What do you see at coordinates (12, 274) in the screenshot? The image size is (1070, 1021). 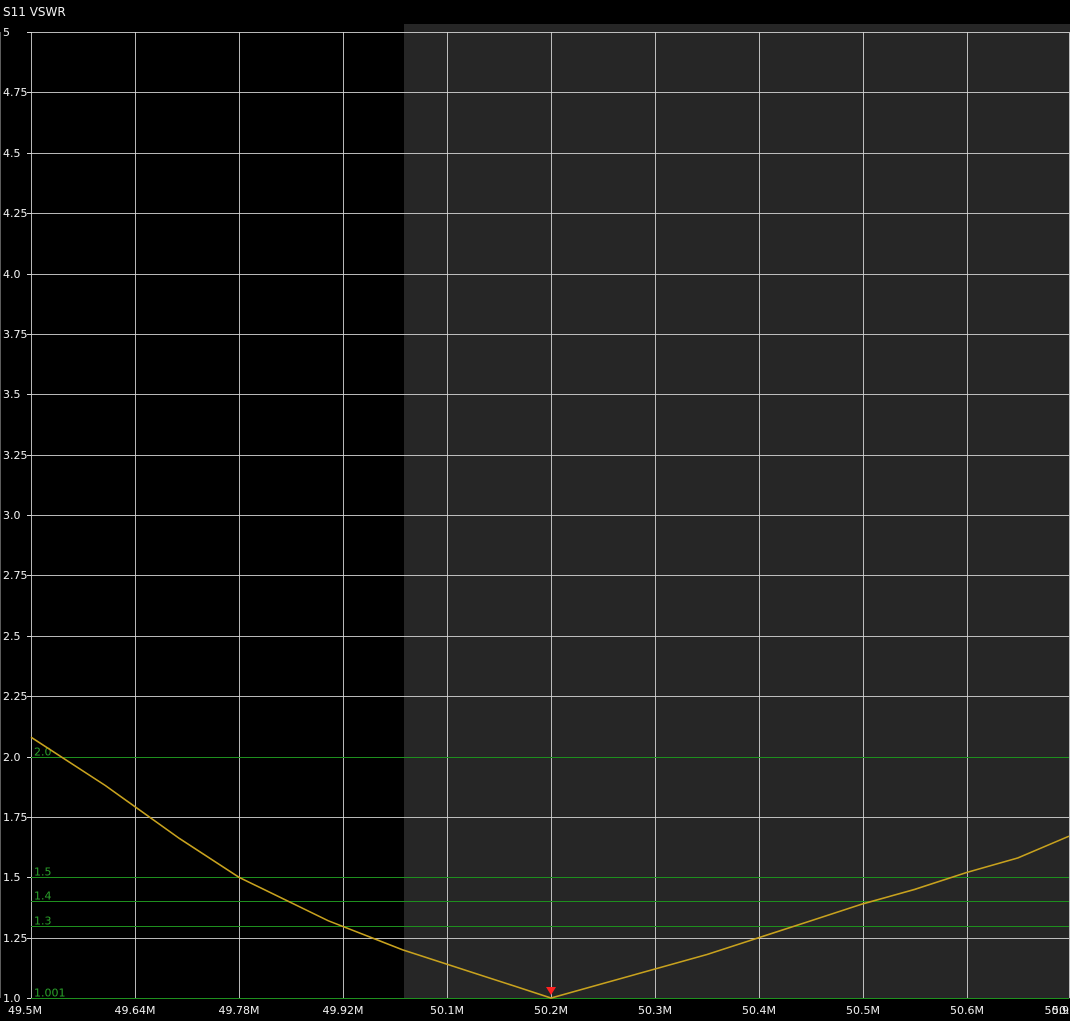 I see `y-tick-label: 4.0` at bounding box center [12, 274].